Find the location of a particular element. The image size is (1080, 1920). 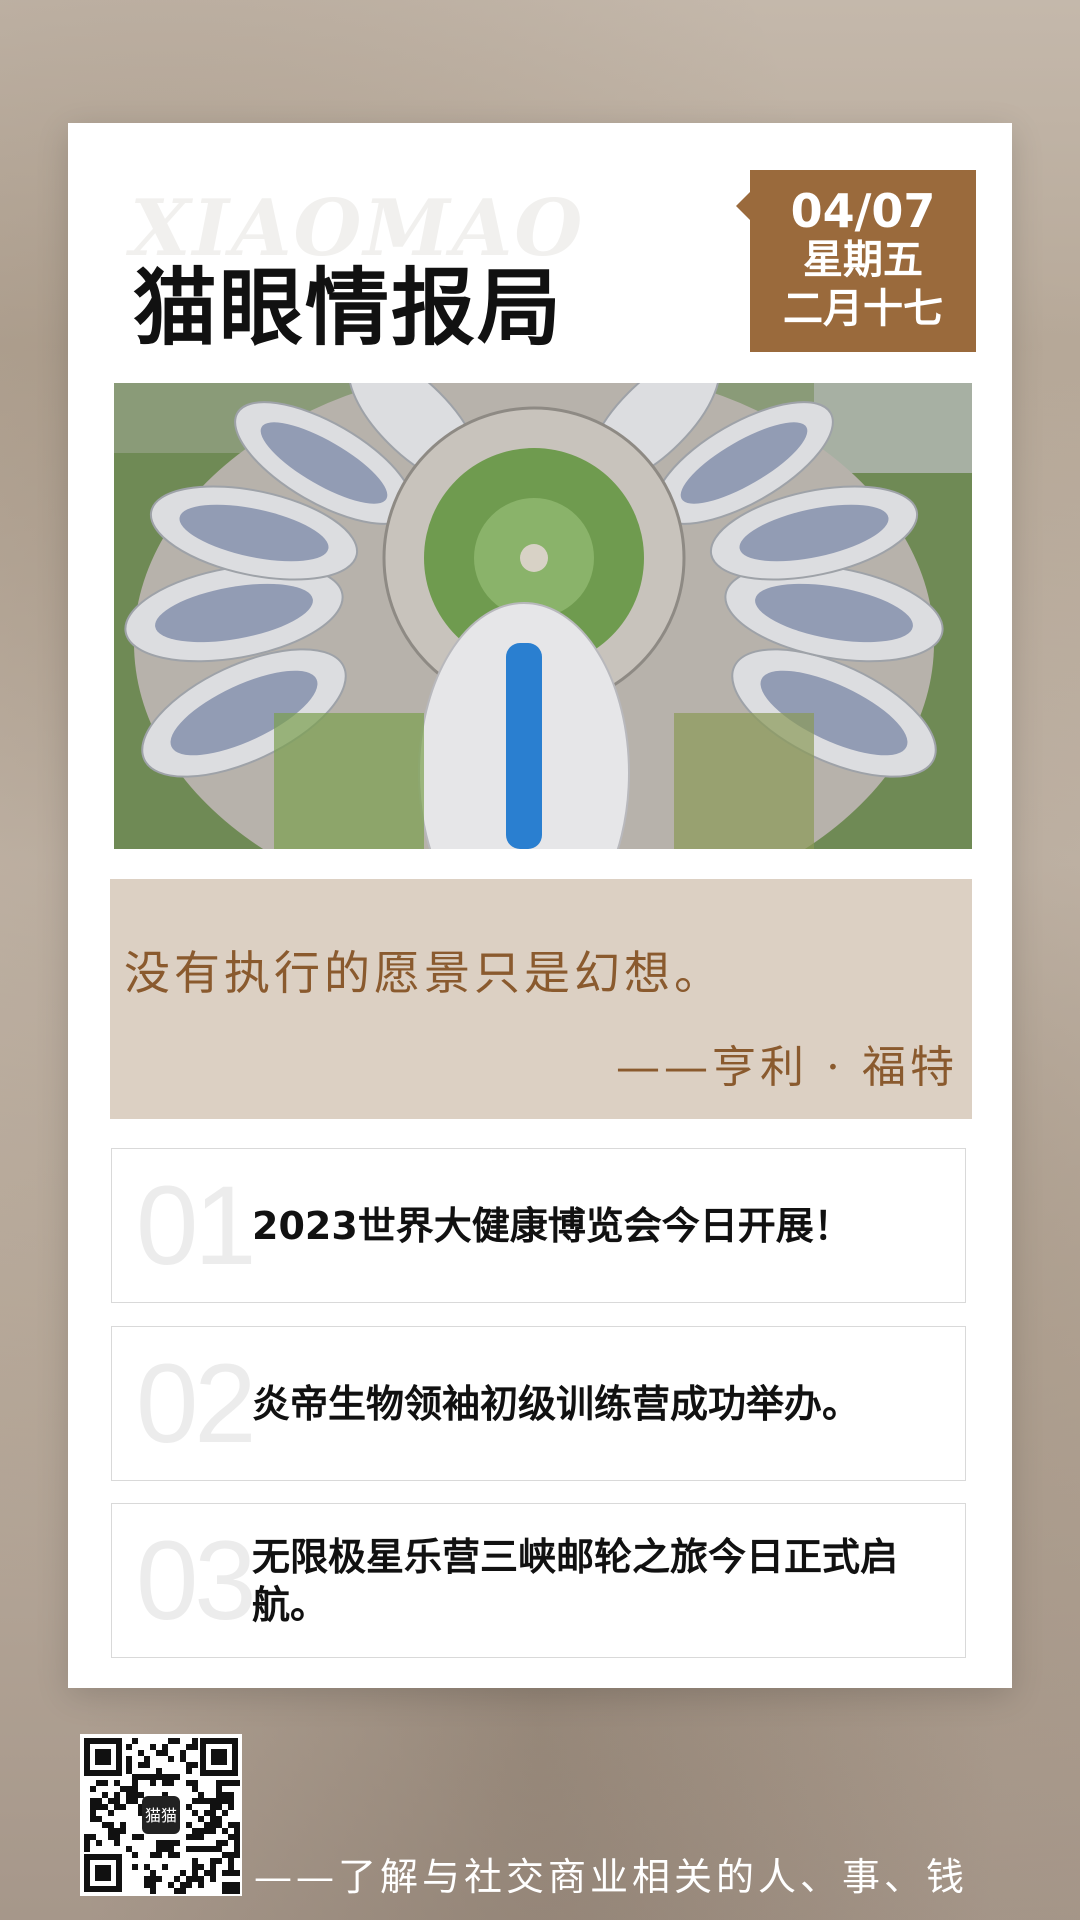

news-item-3: 03 无限极星乐营三峡邮轮之旅今日正式启航。 is located at coordinates (538, 1580).